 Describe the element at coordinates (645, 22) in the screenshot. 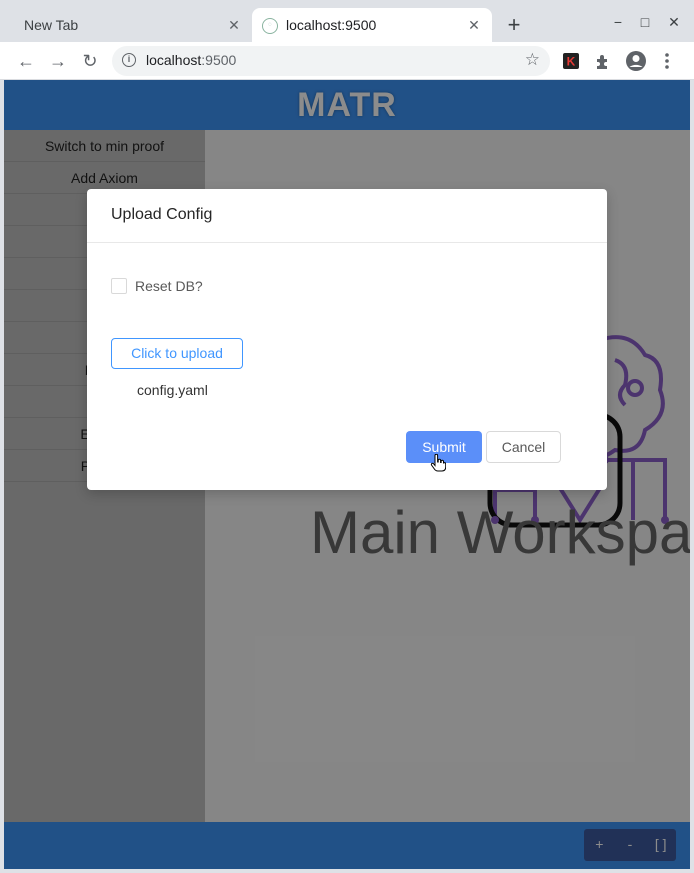

I see `maximize-icon: □` at that location.